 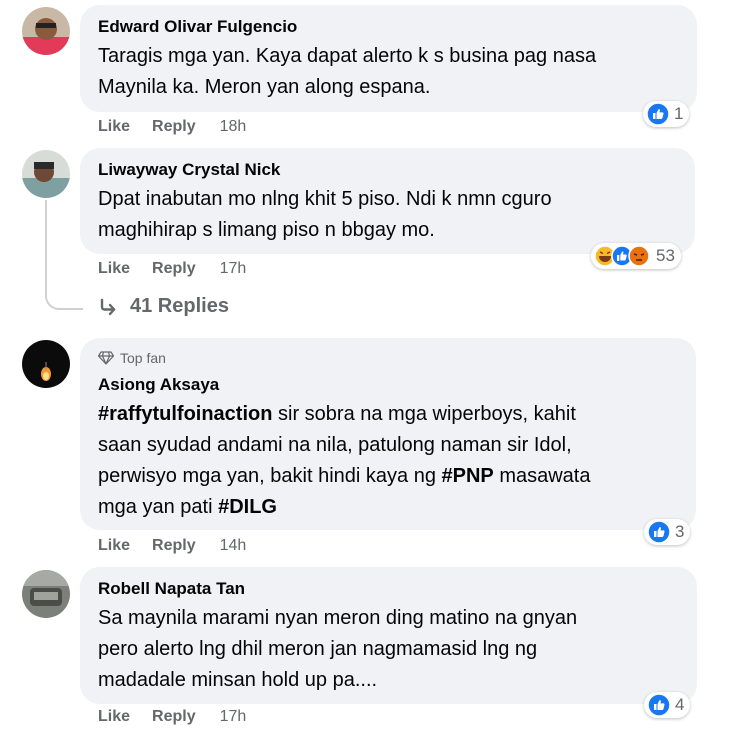 I want to click on reaction-summary: 4, so click(x=667, y=705).